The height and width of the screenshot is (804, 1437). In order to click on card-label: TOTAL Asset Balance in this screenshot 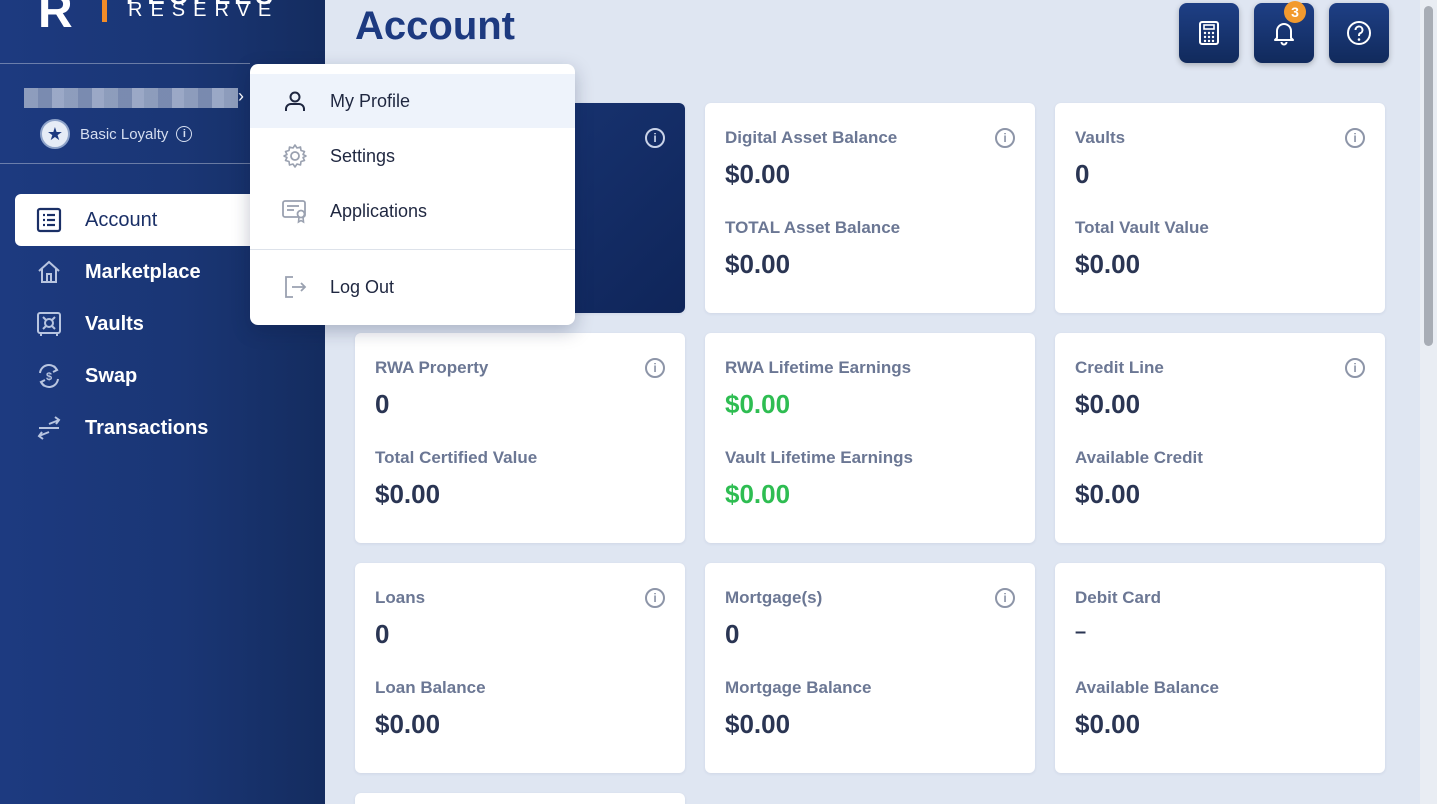, I will do `click(813, 227)`.